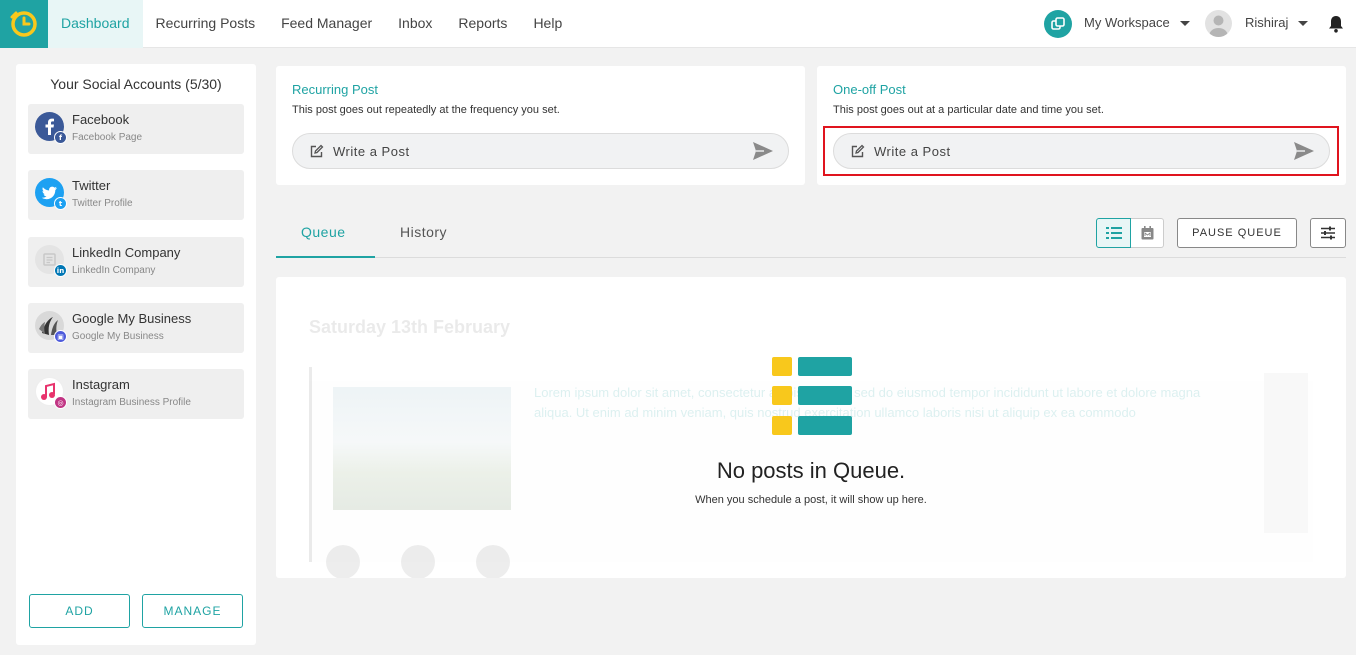  I want to click on nav-dashboard: Dashboard, so click(95, 24).